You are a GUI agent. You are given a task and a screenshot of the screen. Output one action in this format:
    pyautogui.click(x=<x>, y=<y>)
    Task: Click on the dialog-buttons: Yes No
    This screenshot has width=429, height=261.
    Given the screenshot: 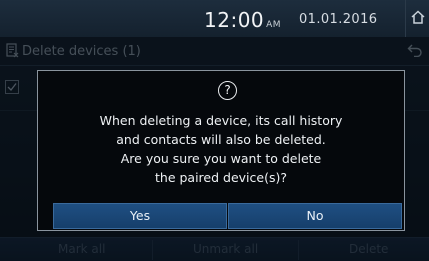 What is the action you would take?
    pyautogui.click(x=227, y=216)
    